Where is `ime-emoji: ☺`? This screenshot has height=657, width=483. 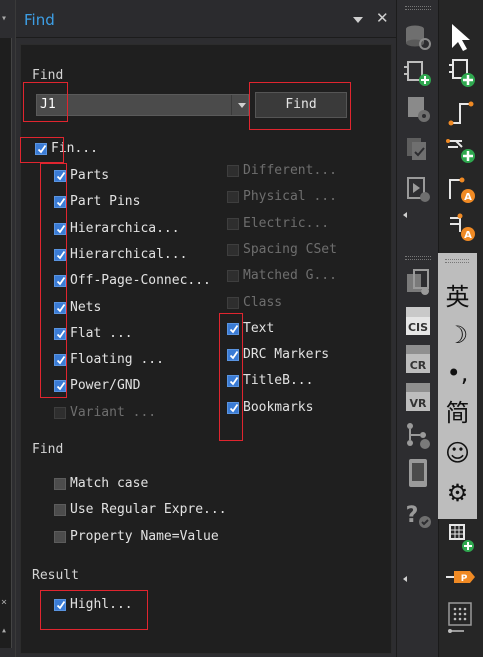
ime-emoji: ☺ is located at coordinates (457, 453).